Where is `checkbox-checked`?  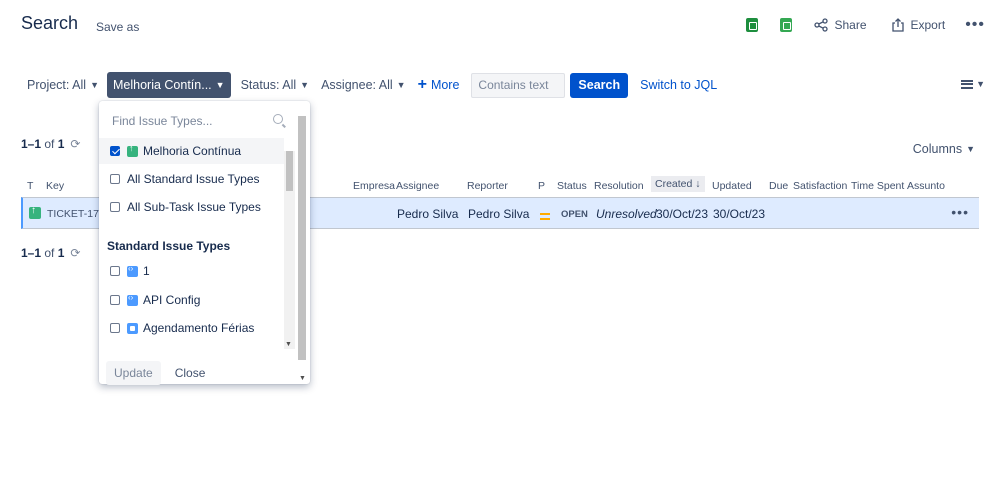
checkbox-checked is located at coordinates (115, 151).